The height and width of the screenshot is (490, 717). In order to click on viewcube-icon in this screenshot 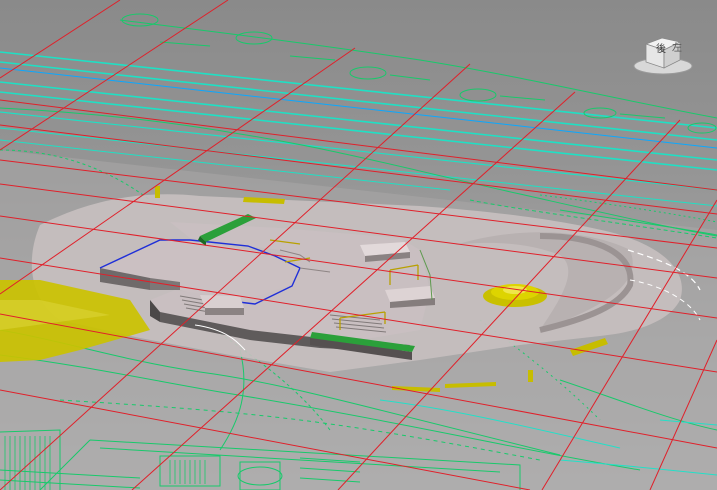, I will do `click(663, 54)`.